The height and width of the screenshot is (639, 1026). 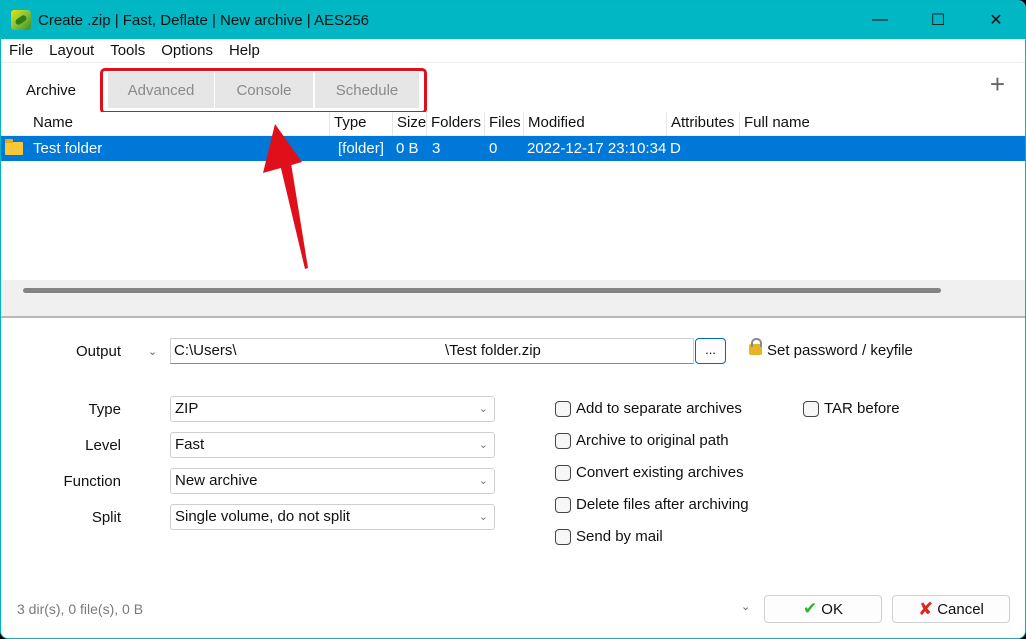 What do you see at coordinates (332, 445) in the screenshot?
I see `level-select: Fast ⌄` at bounding box center [332, 445].